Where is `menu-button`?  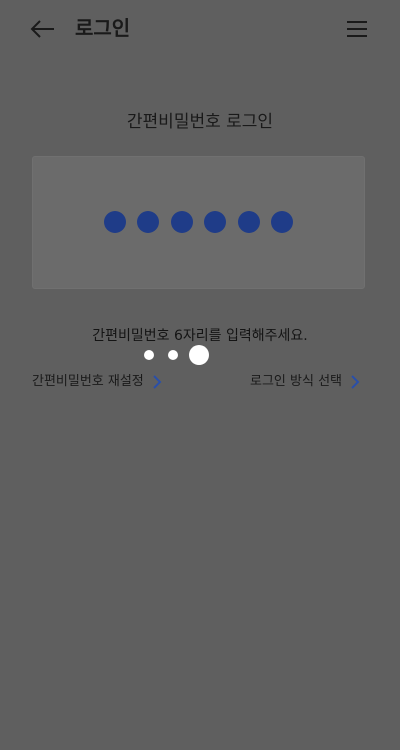
menu-button is located at coordinates (357, 29).